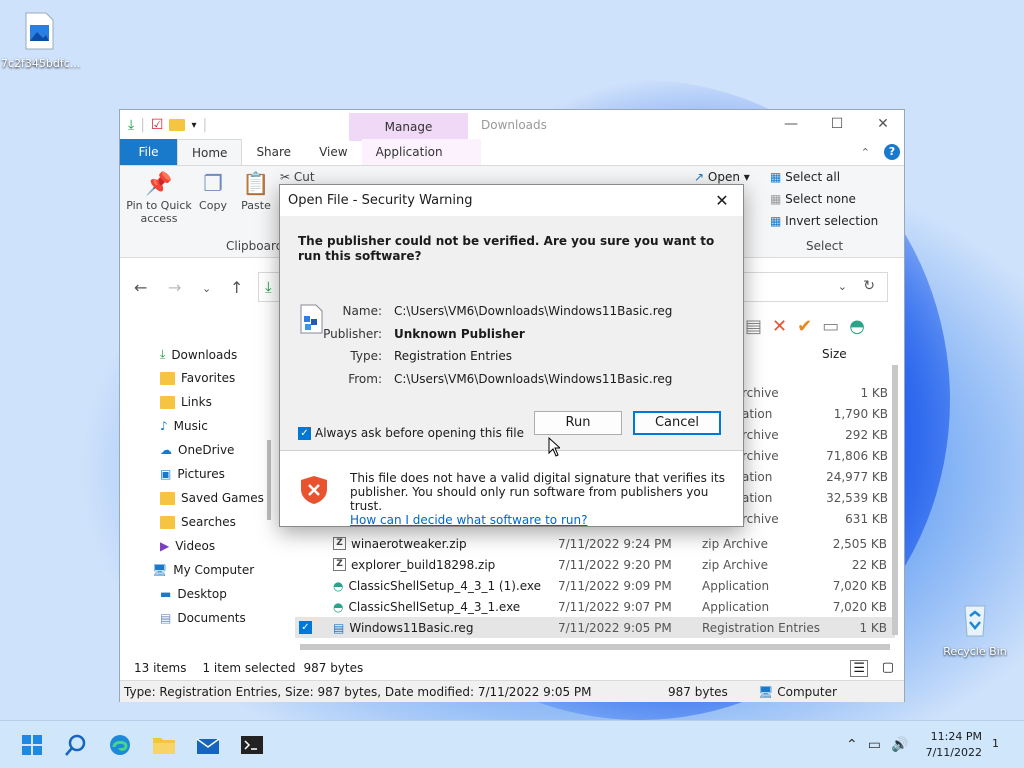 The image size is (1024, 768). What do you see at coordinates (256, 192) in the screenshot?
I see `paste-button: 📋 Paste` at bounding box center [256, 192].